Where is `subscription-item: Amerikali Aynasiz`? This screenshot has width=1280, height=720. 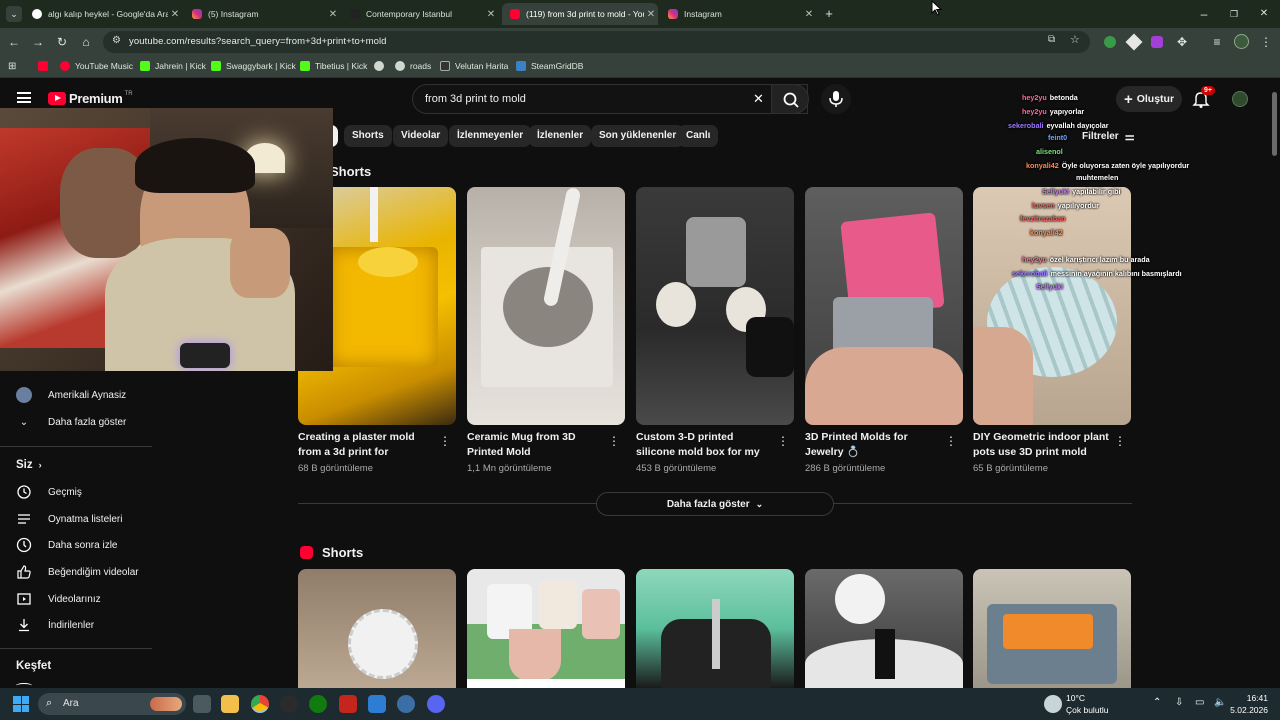 subscription-item: Amerikali Aynasiz is located at coordinates (71, 395).